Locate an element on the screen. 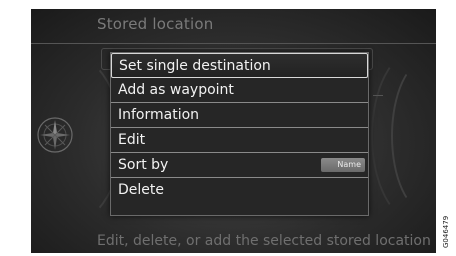 This screenshot has height=256, width=456. menu-item-set-single-destination: Set single destination is located at coordinates (239, 65).